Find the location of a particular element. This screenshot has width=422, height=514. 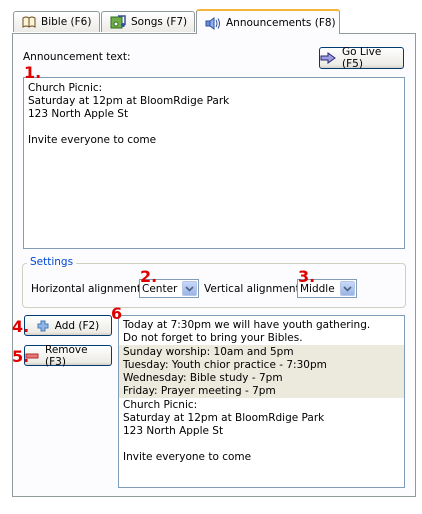

add-button: Add (F2) is located at coordinates (68, 325).